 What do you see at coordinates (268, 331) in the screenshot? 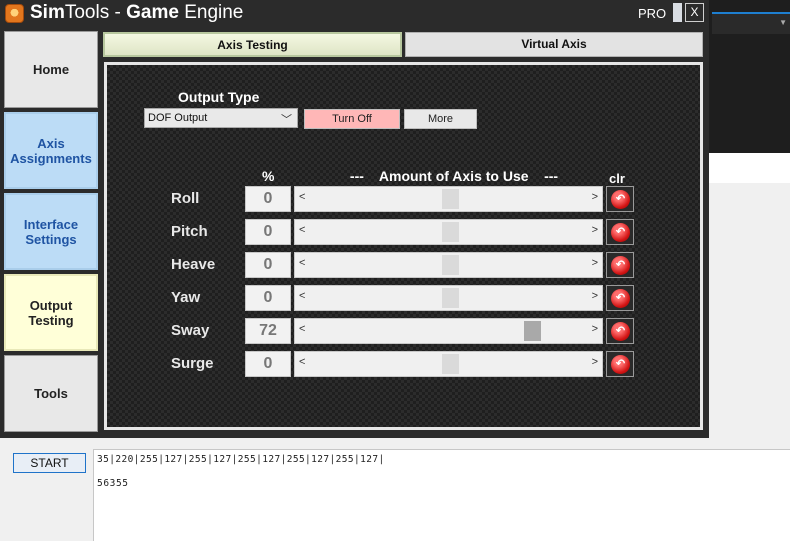
I see `axis-percent-value: 72` at bounding box center [268, 331].